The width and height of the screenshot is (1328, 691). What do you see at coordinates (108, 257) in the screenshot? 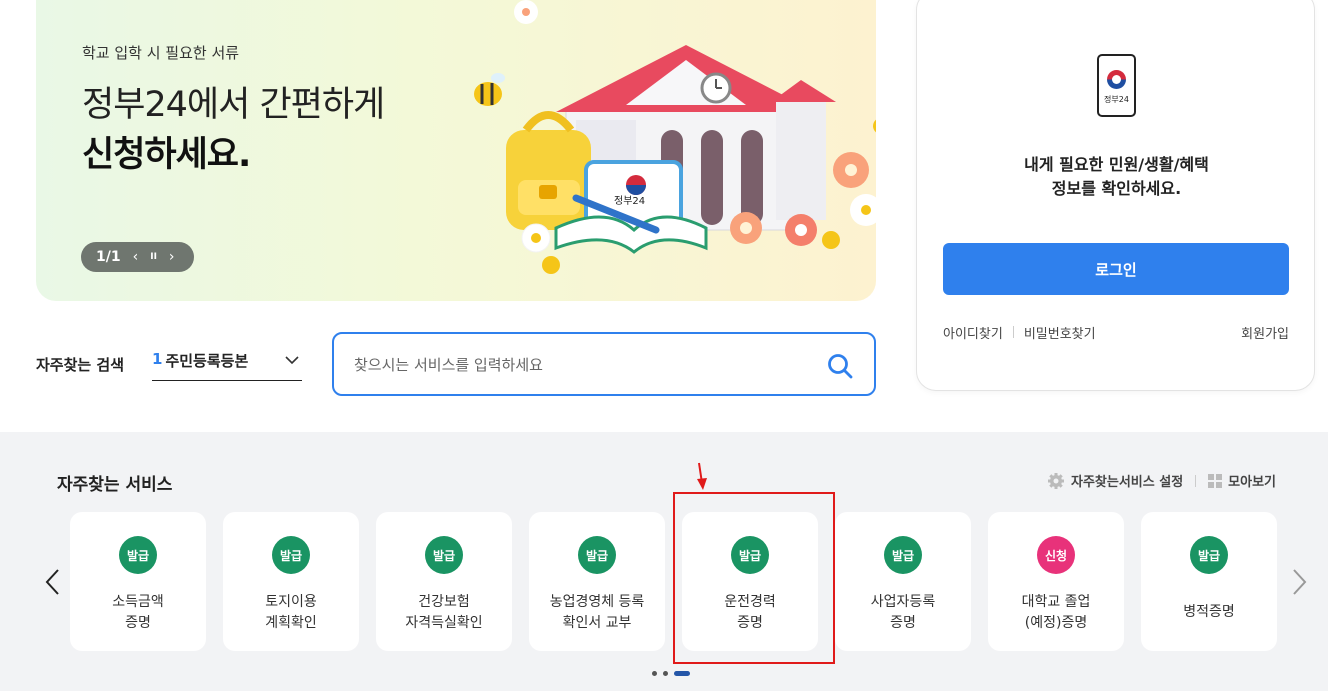
I see `pager-count: 1/1` at bounding box center [108, 257].